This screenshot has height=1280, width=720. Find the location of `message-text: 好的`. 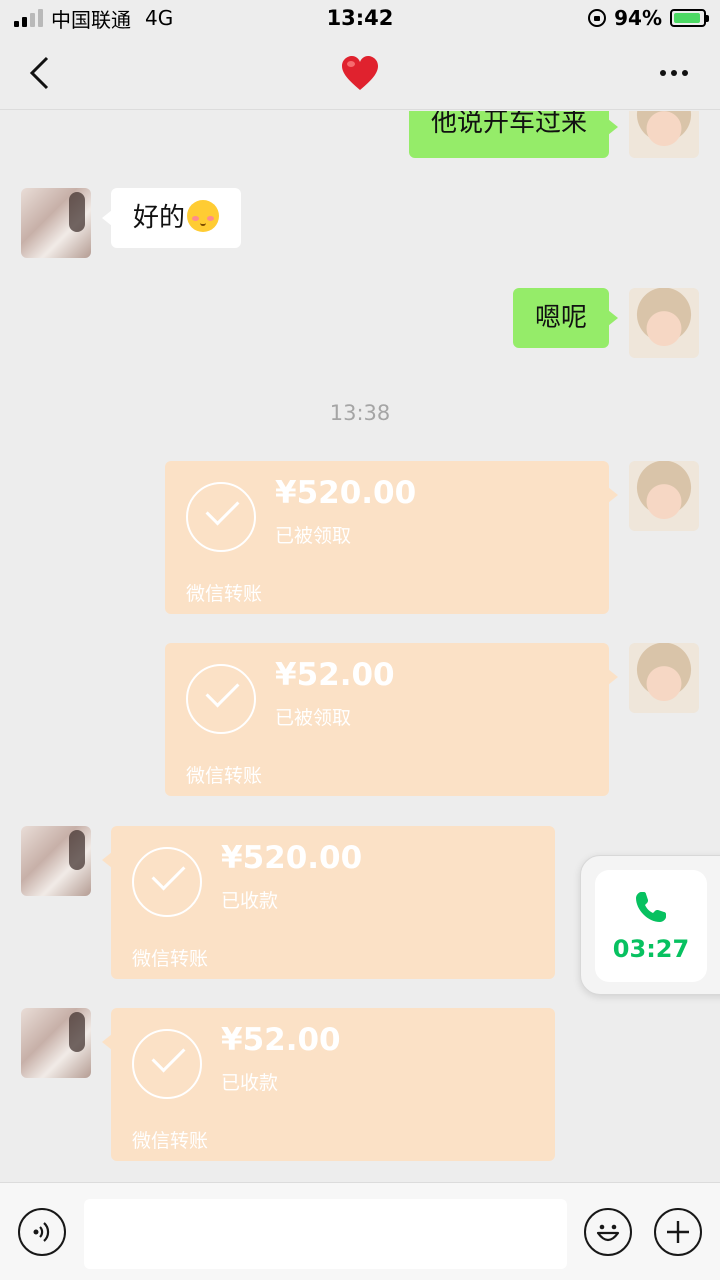

message-text: 好的 is located at coordinates (159, 218).